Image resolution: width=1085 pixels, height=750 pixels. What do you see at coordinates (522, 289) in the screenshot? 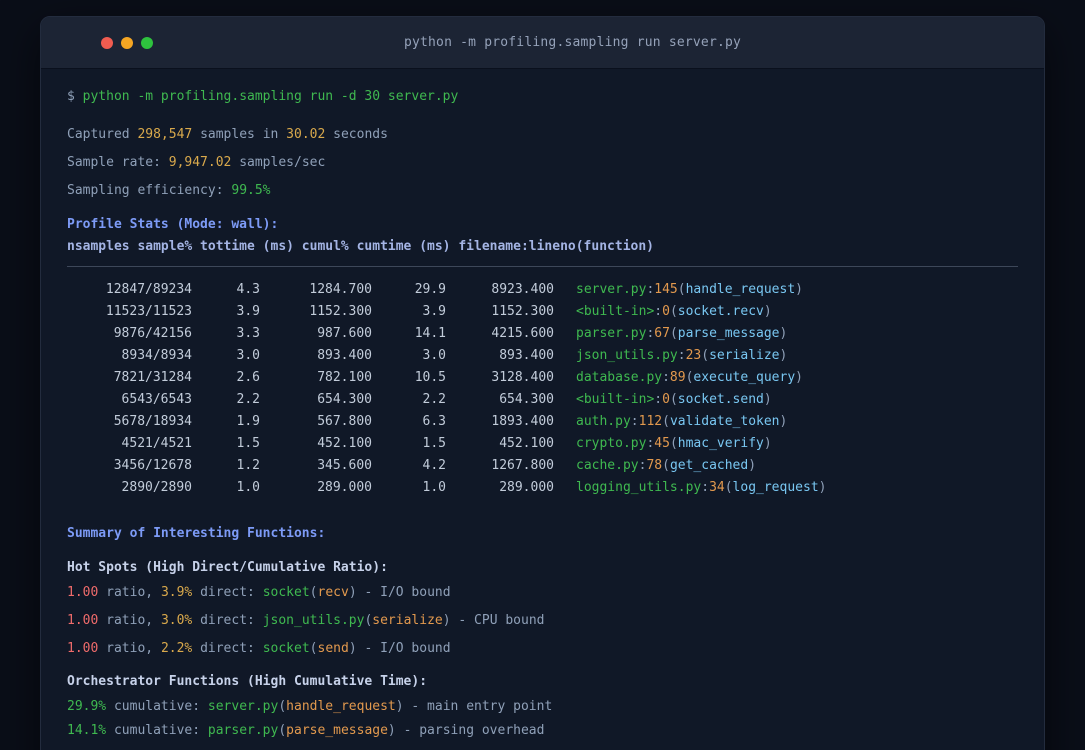
I see `cell-cumtime: 8923.400` at bounding box center [522, 289].